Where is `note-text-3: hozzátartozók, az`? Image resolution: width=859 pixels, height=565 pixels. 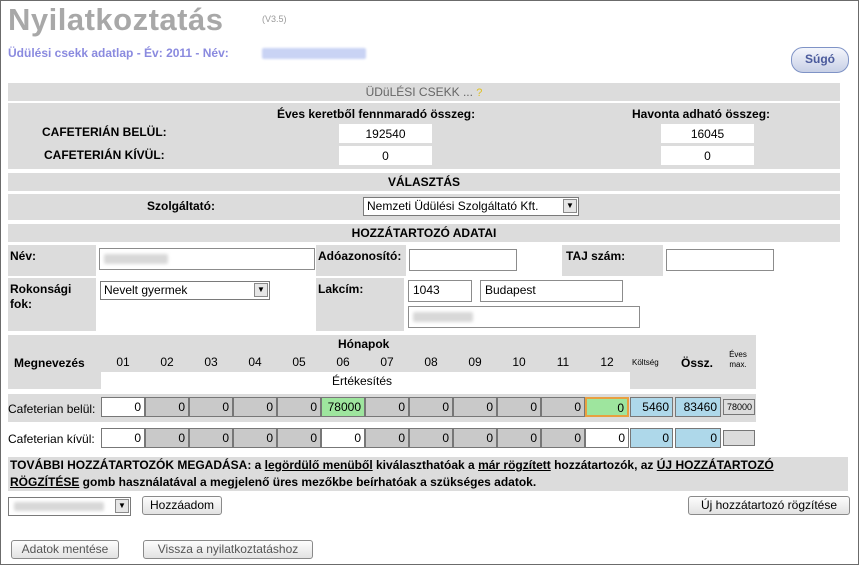
note-text-3: hozzátartozók, az is located at coordinates (603, 465).